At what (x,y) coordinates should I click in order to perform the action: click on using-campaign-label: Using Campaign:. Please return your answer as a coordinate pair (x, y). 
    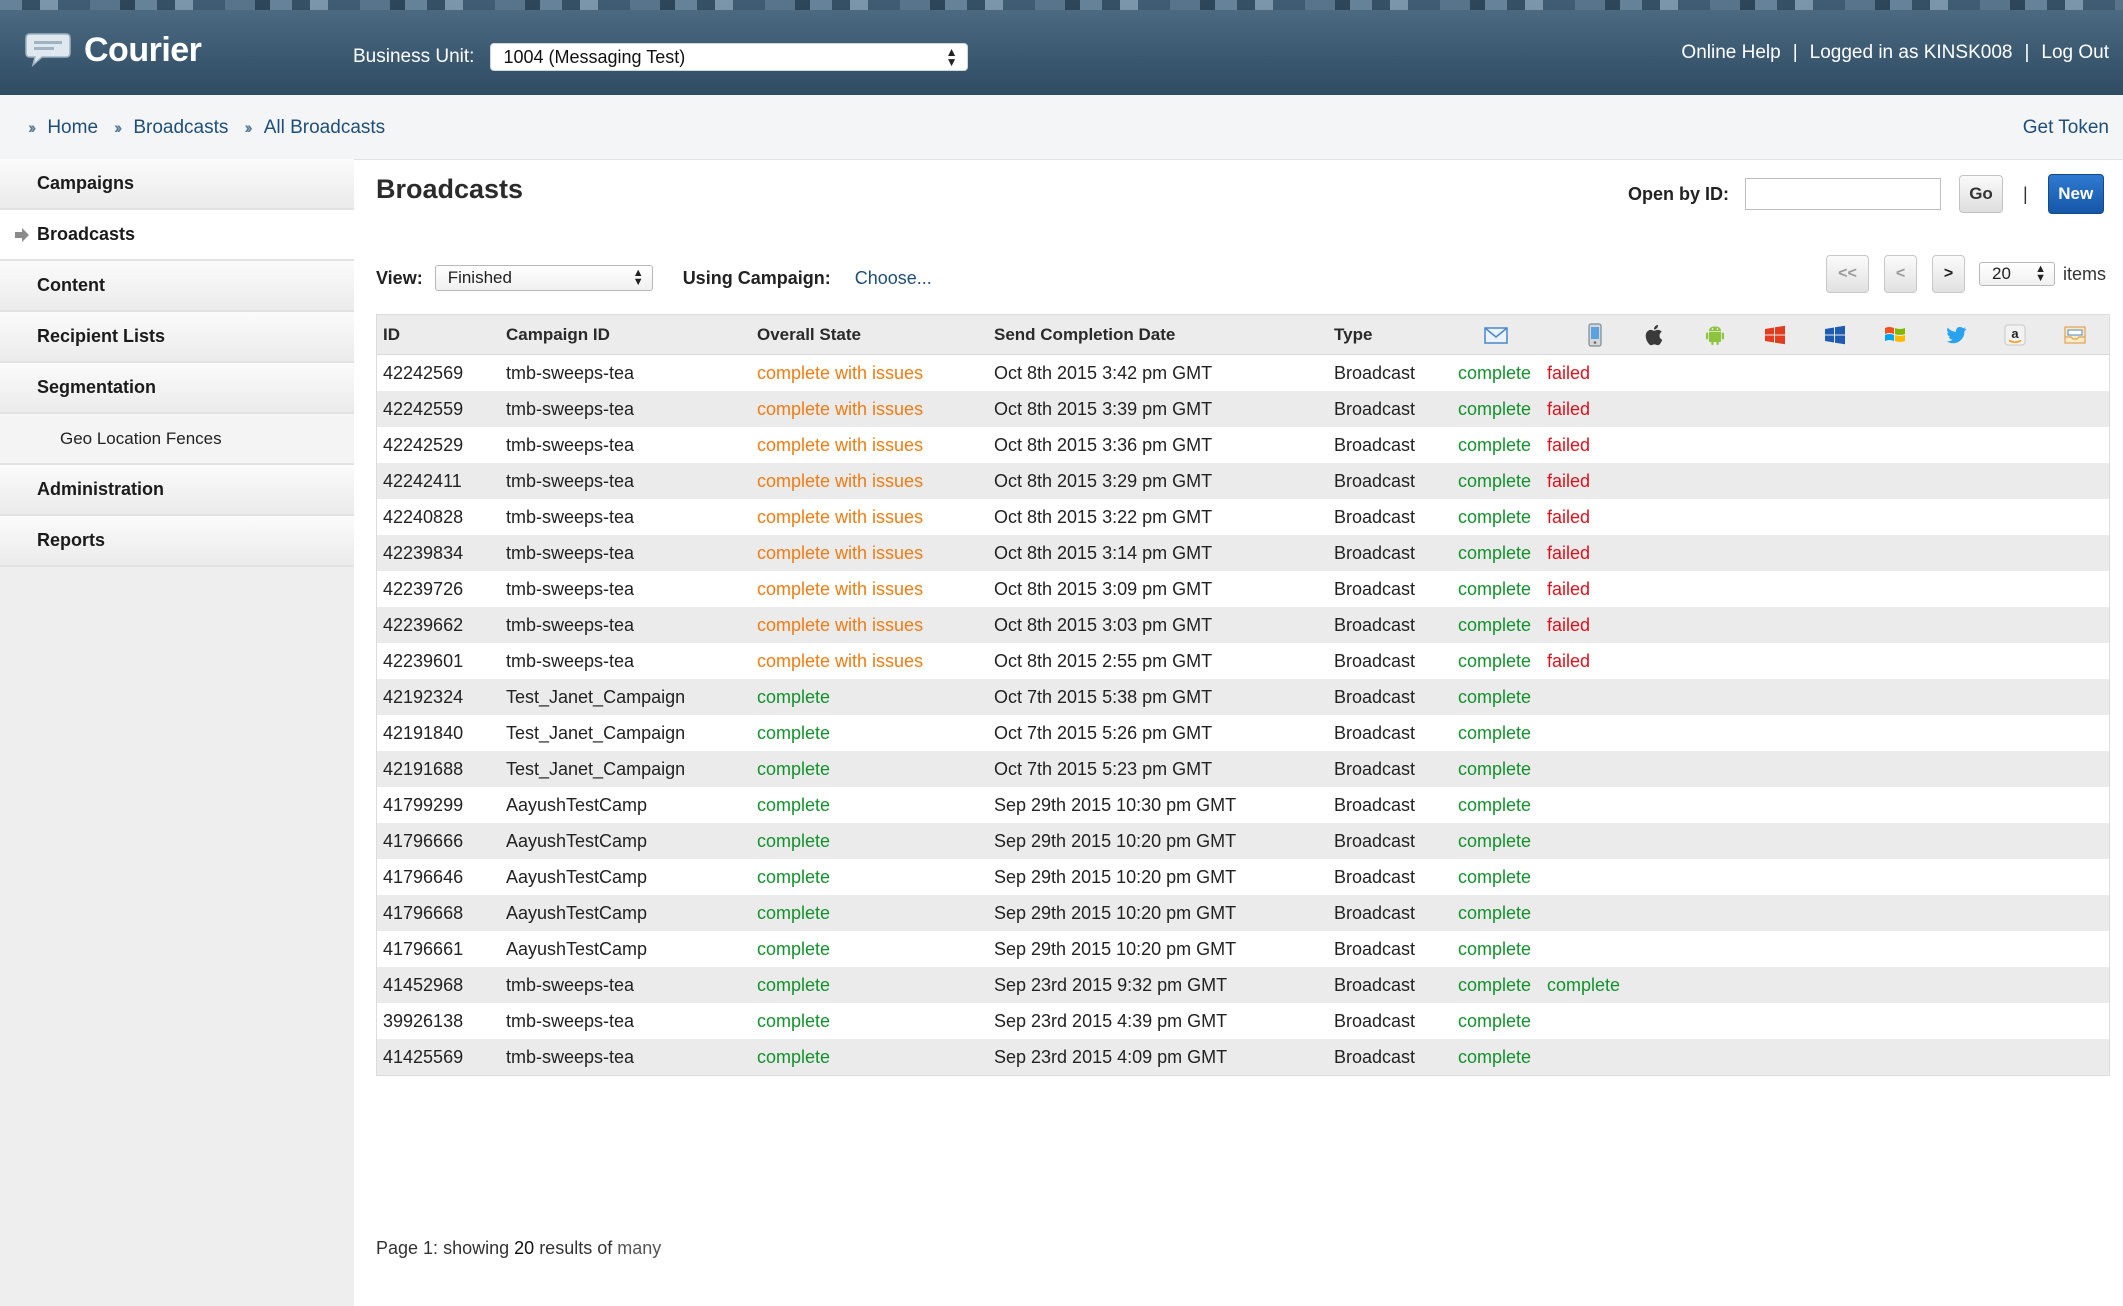
    Looking at the image, I should click on (756, 277).